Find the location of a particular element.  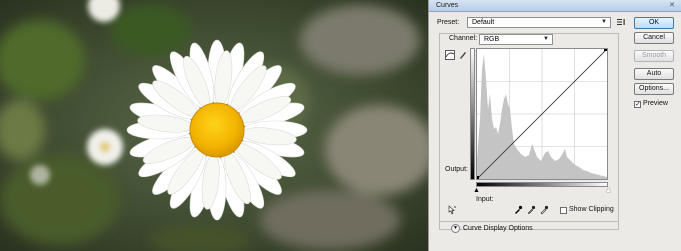

black-point-handle is located at coordinates (478, 177).